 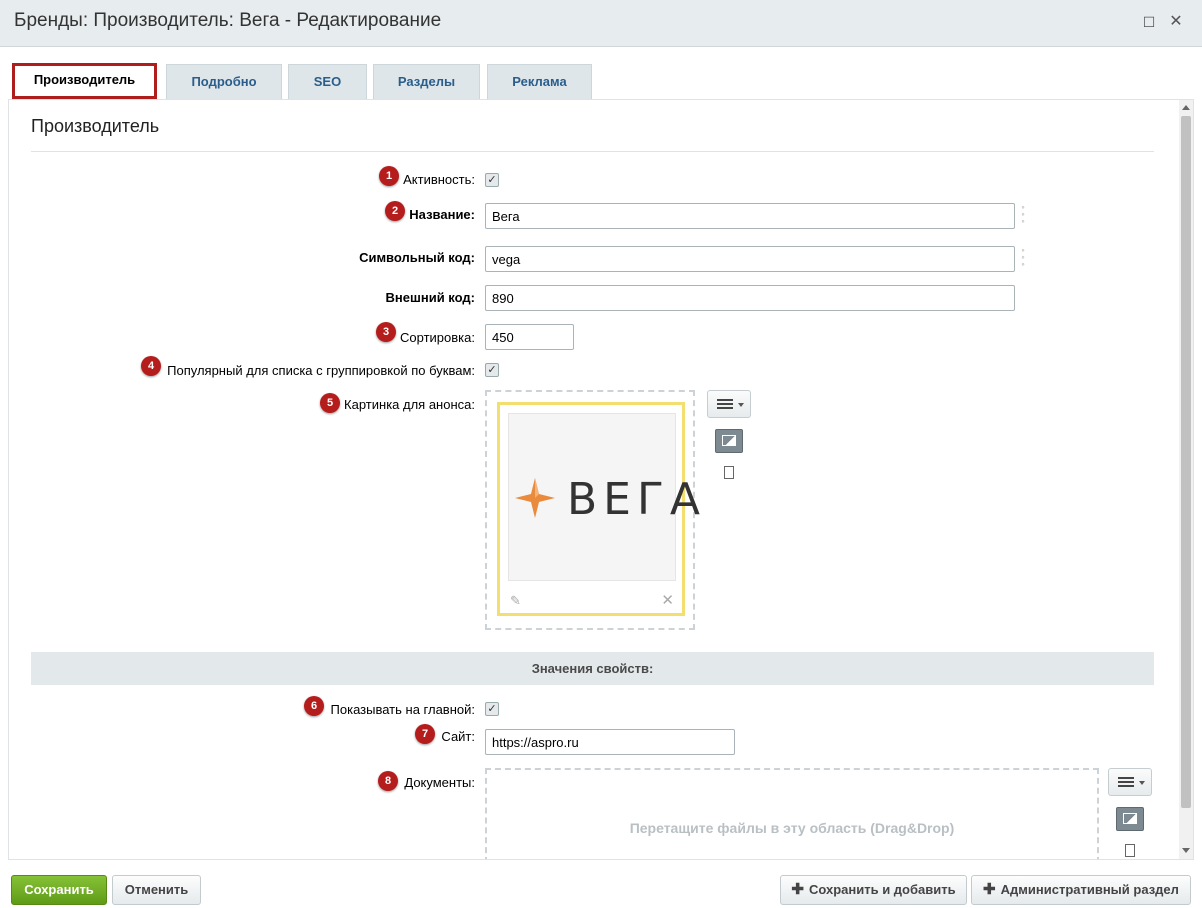 What do you see at coordinates (1149, 22) in the screenshot?
I see `maximize-icon: ☐` at bounding box center [1149, 22].